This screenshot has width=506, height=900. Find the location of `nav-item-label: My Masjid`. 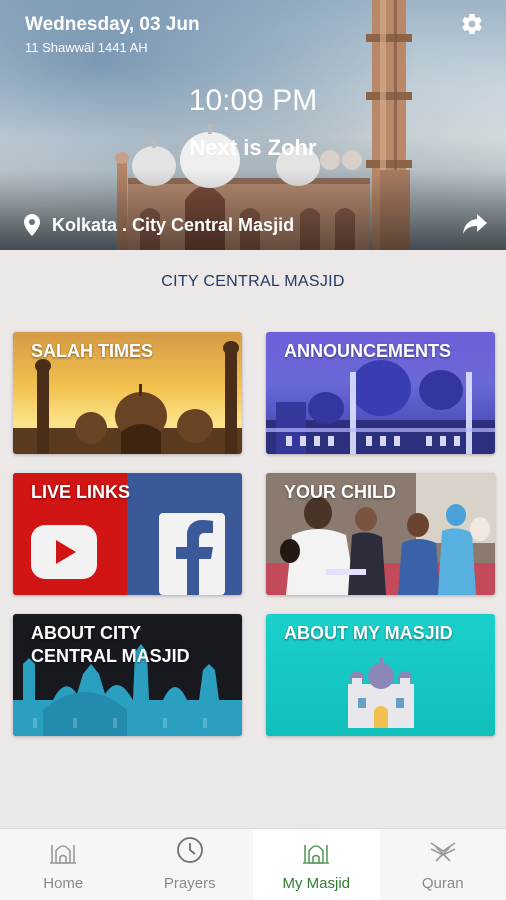

nav-item-label: My Masjid is located at coordinates (316, 883).